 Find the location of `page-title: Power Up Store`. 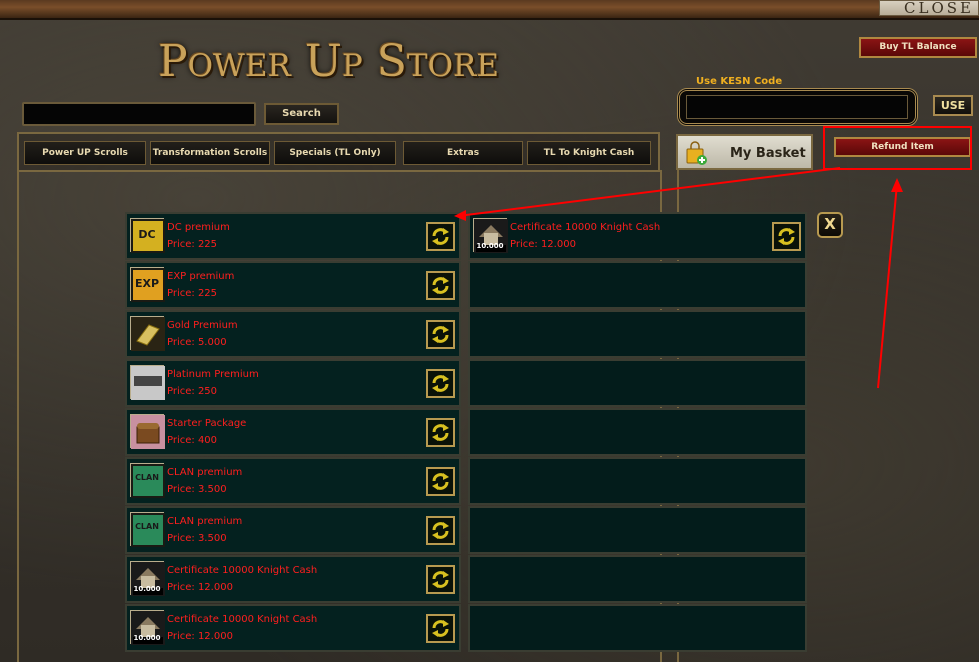

page-title: Power Up Store is located at coordinates (328, 61).